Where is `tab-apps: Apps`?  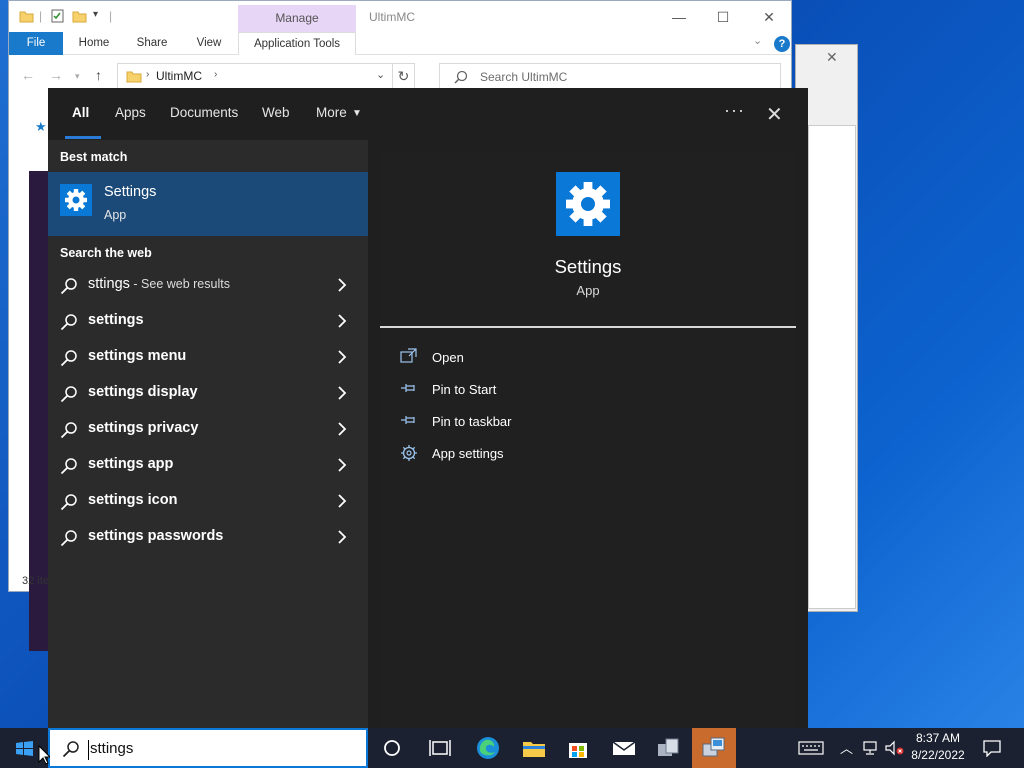
tab-apps: Apps is located at coordinates (130, 112).